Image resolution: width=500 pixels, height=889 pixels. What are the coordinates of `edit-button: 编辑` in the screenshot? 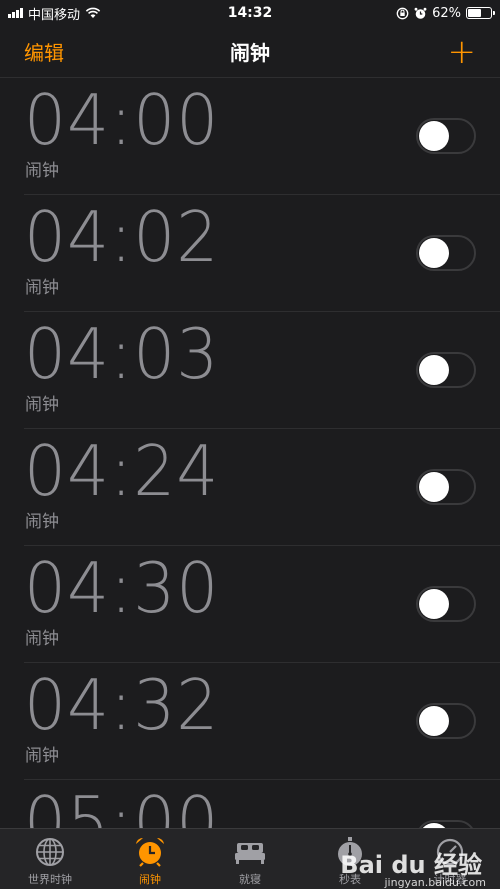 It's located at (44, 51).